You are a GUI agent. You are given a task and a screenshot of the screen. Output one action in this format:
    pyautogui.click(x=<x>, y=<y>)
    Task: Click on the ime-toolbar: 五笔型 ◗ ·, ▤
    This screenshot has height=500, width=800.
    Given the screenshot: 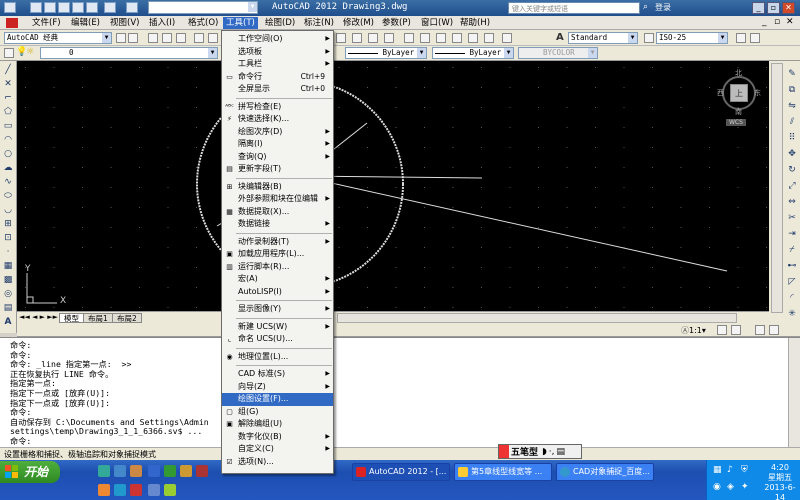 What is the action you would take?
    pyautogui.click(x=540, y=451)
    